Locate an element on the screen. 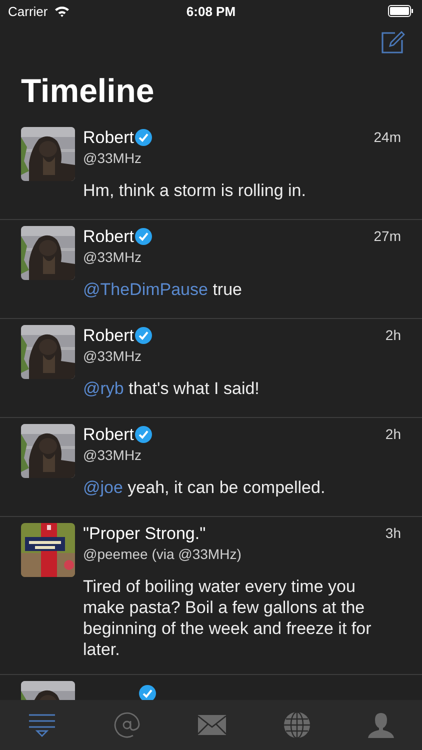 This screenshot has width=422, height=750. post-text: Tired of boiling water every time you make pasta? Boil a few gallons at the beginning of the week and freeze it for later. is located at coordinates (227, 618).